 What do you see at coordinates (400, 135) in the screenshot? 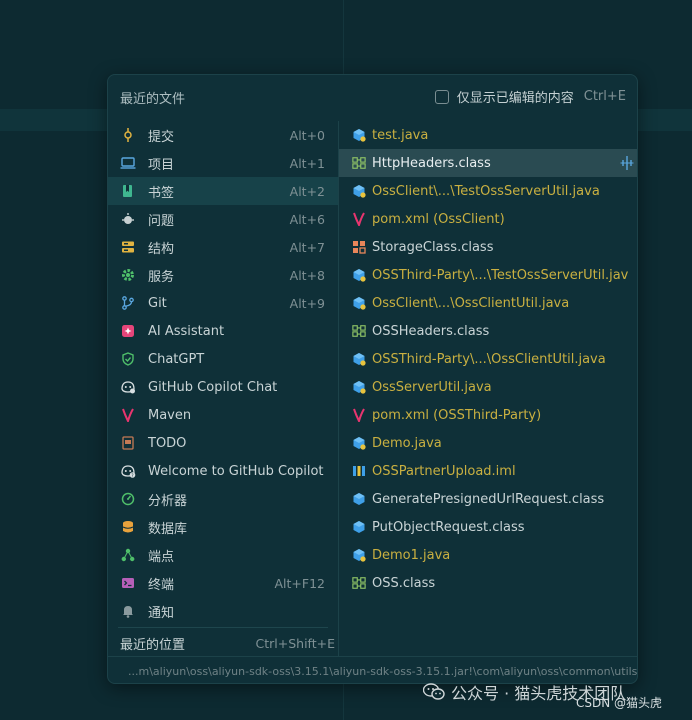
I see `recent-file-name: test.java` at bounding box center [400, 135].